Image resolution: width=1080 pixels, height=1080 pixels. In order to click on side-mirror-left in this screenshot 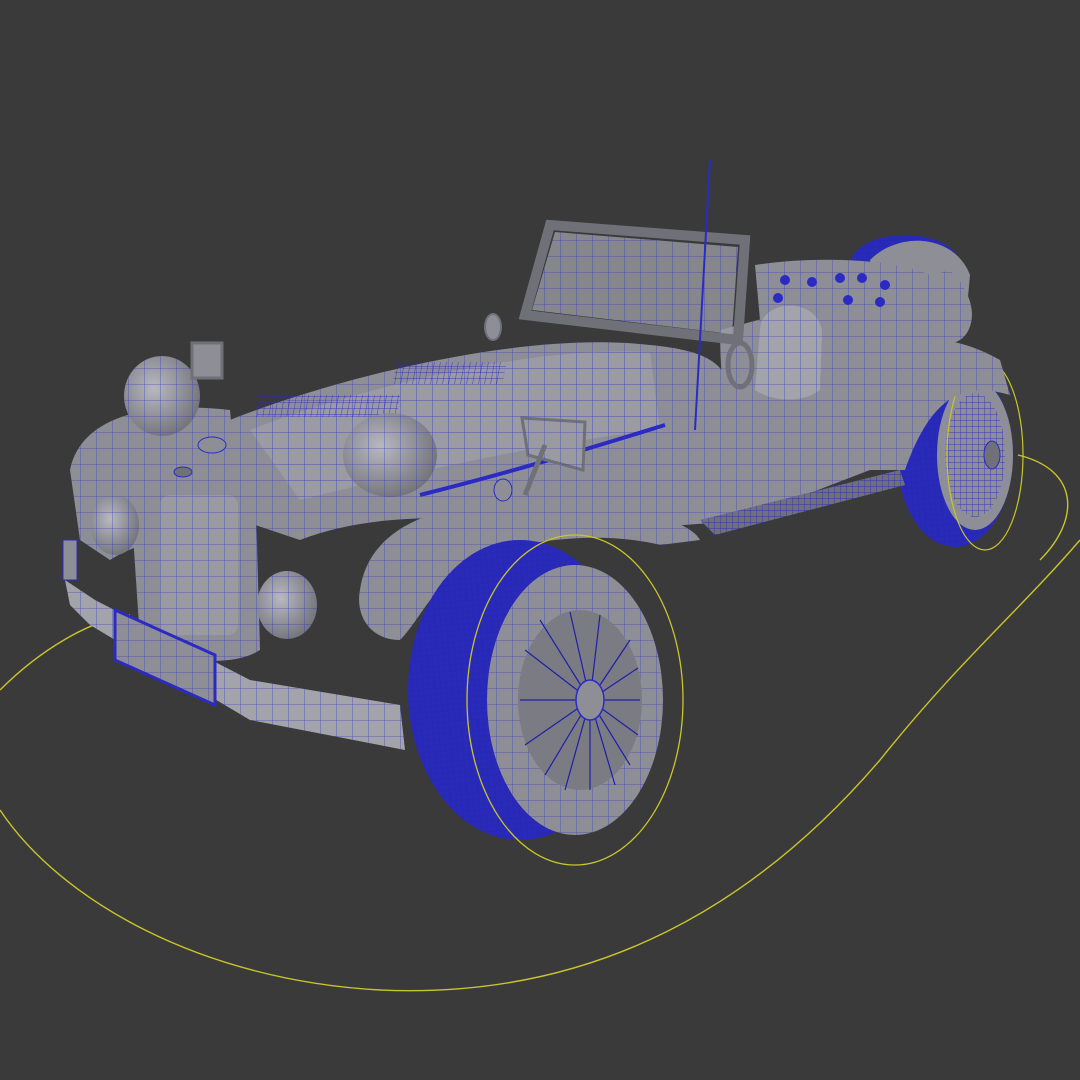, I will do `click(207, 360)`.